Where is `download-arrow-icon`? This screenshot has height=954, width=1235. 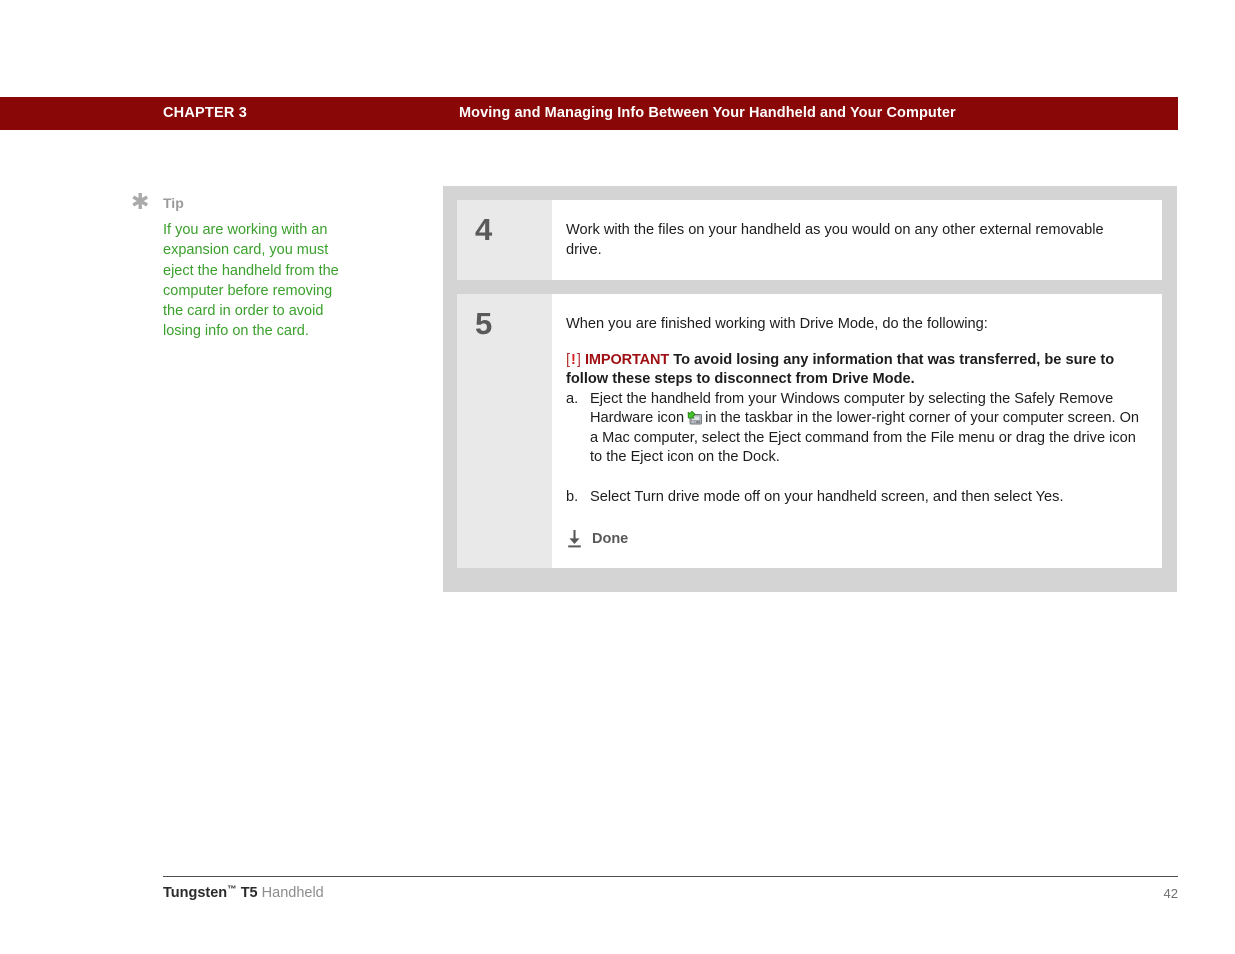
download-arrow-icon is located at coordinates (574, 538).